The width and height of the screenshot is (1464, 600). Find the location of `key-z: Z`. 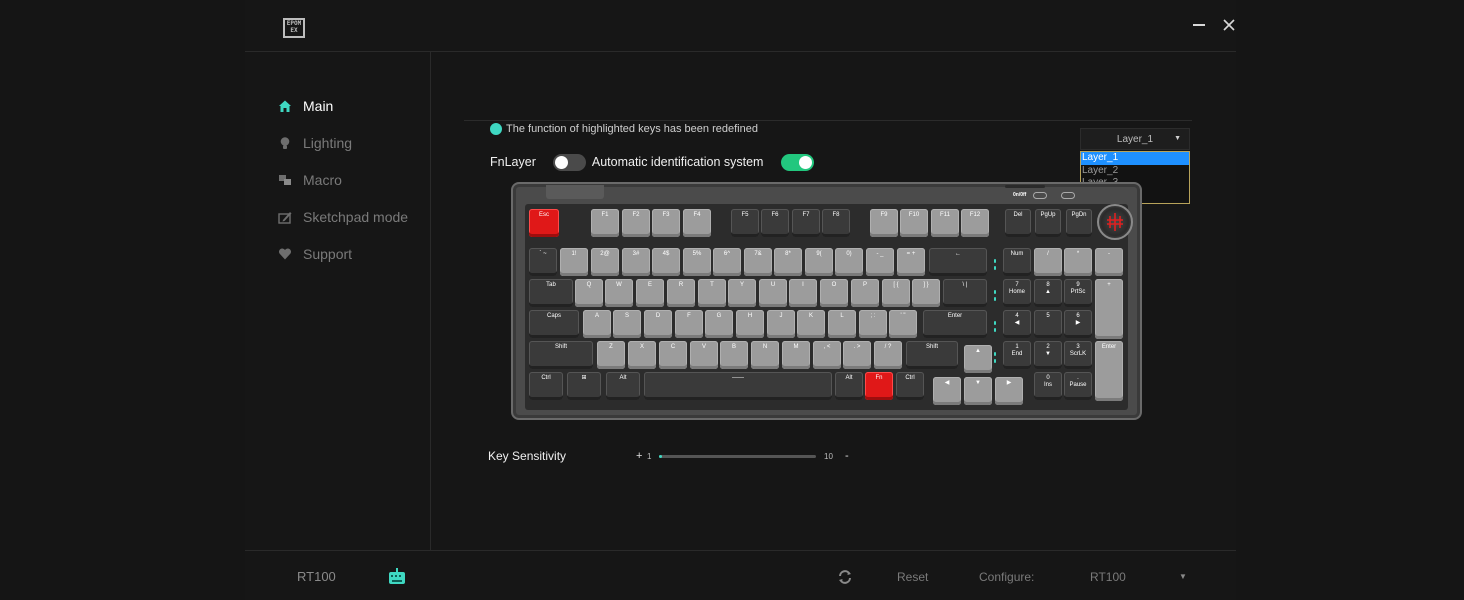

key-z: Z is located at coordinates (611, 355).